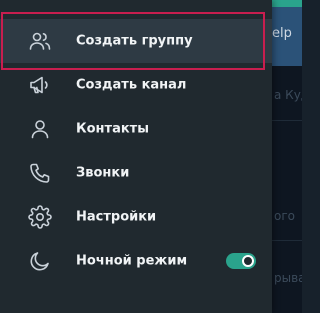 This screenshot has height=313, width=320. Describe the element at coordinates (136, 173) in the screenshot. I see `menu-item-calls: Звонки` at that location.